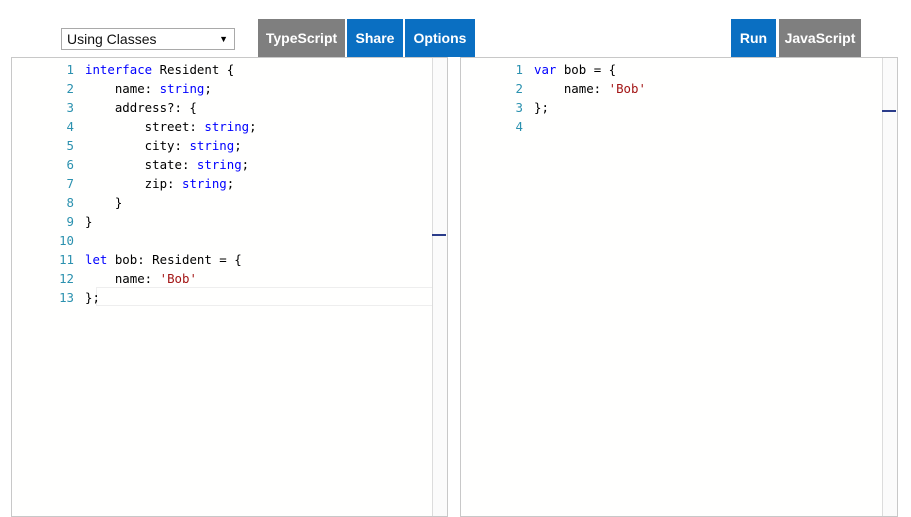 The image size is (911, 517). I want to click on javascript-tab: JavaScript, so click(820, 38).